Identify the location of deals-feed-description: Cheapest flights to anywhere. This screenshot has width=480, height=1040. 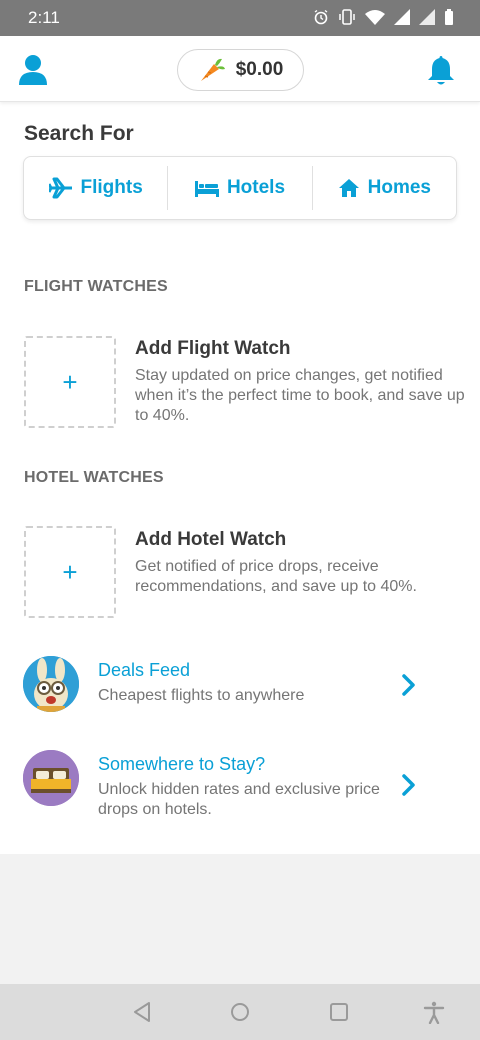
(201, 695).